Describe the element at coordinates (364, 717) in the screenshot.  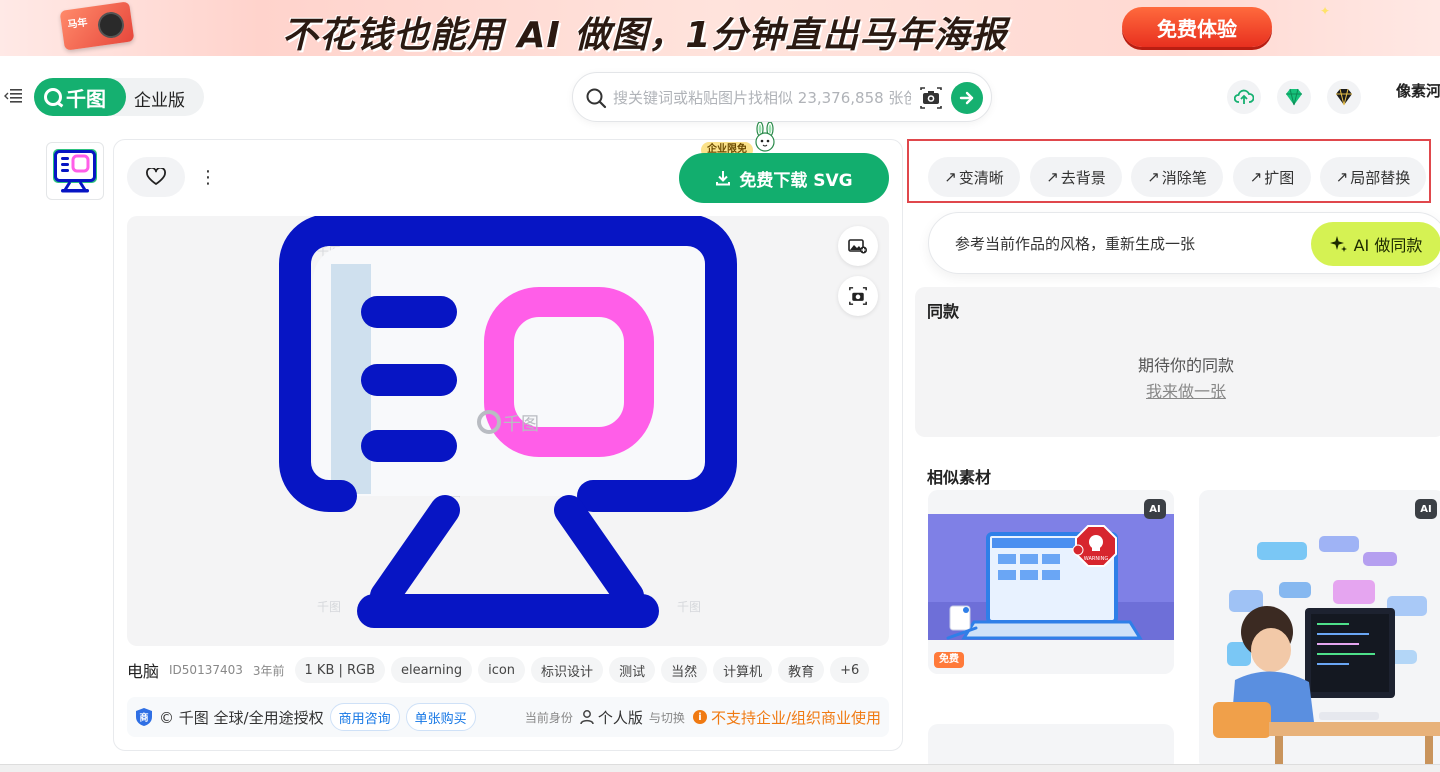
I see `commercial-consult-button: 商用咨询` at that location.